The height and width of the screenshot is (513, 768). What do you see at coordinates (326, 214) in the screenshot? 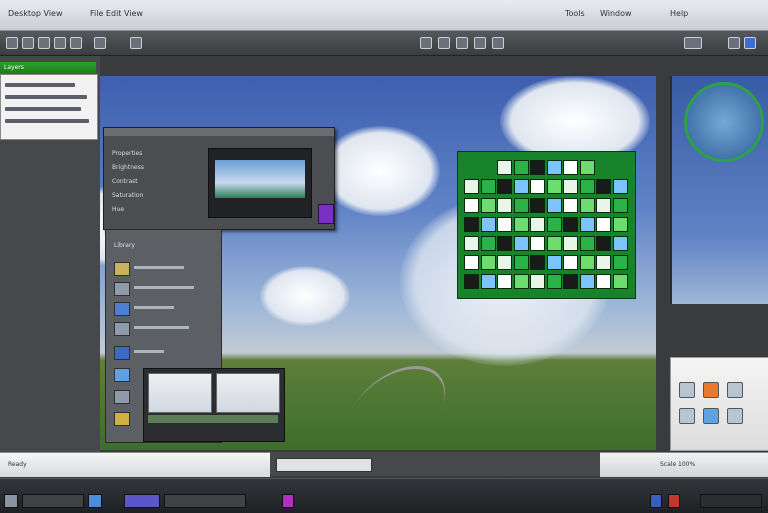
I see `purple-action-button` at bounding box center [326, 214].